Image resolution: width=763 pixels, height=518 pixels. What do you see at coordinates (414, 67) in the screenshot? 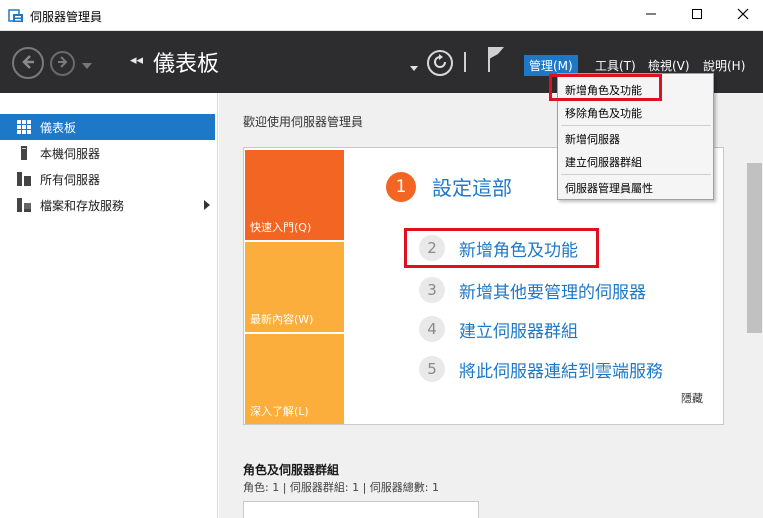
I see `refresh-dropdown-icon` at bounding box center [414, 67].